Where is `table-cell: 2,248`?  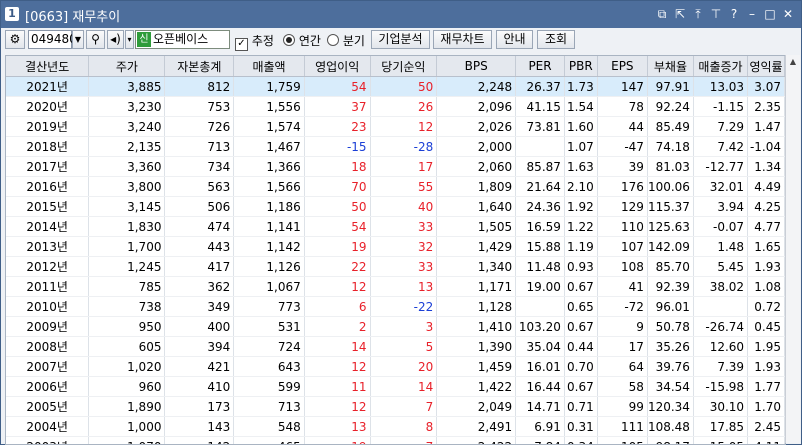 table-cell: 2,248 is located at coordinates (476, 86).